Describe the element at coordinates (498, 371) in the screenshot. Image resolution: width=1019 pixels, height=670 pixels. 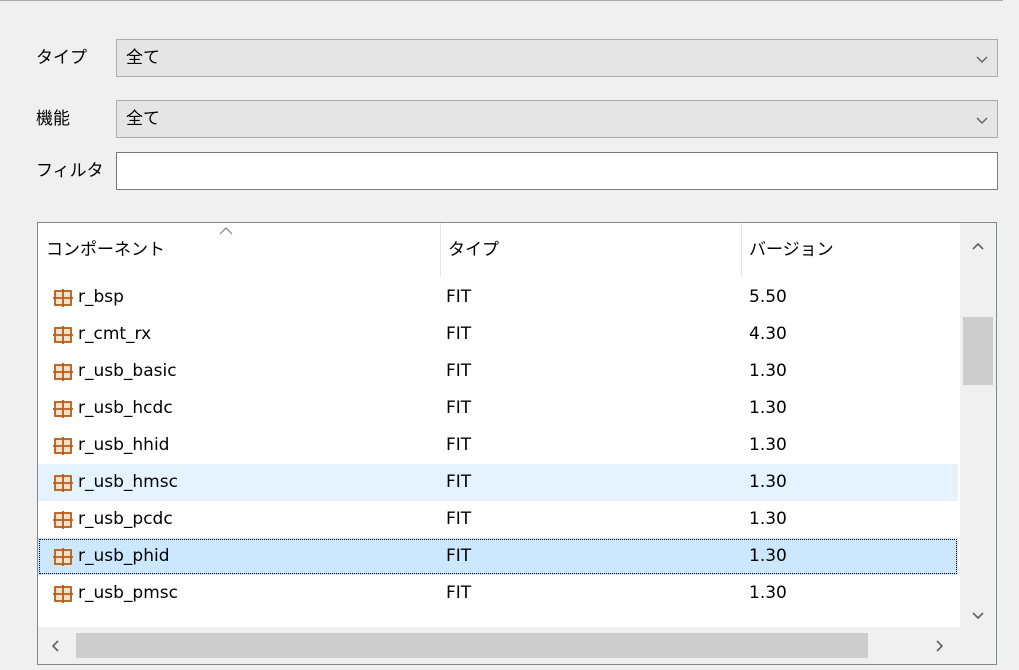
I see `table-row: r_usb_basic FIT 1.30` at that location.